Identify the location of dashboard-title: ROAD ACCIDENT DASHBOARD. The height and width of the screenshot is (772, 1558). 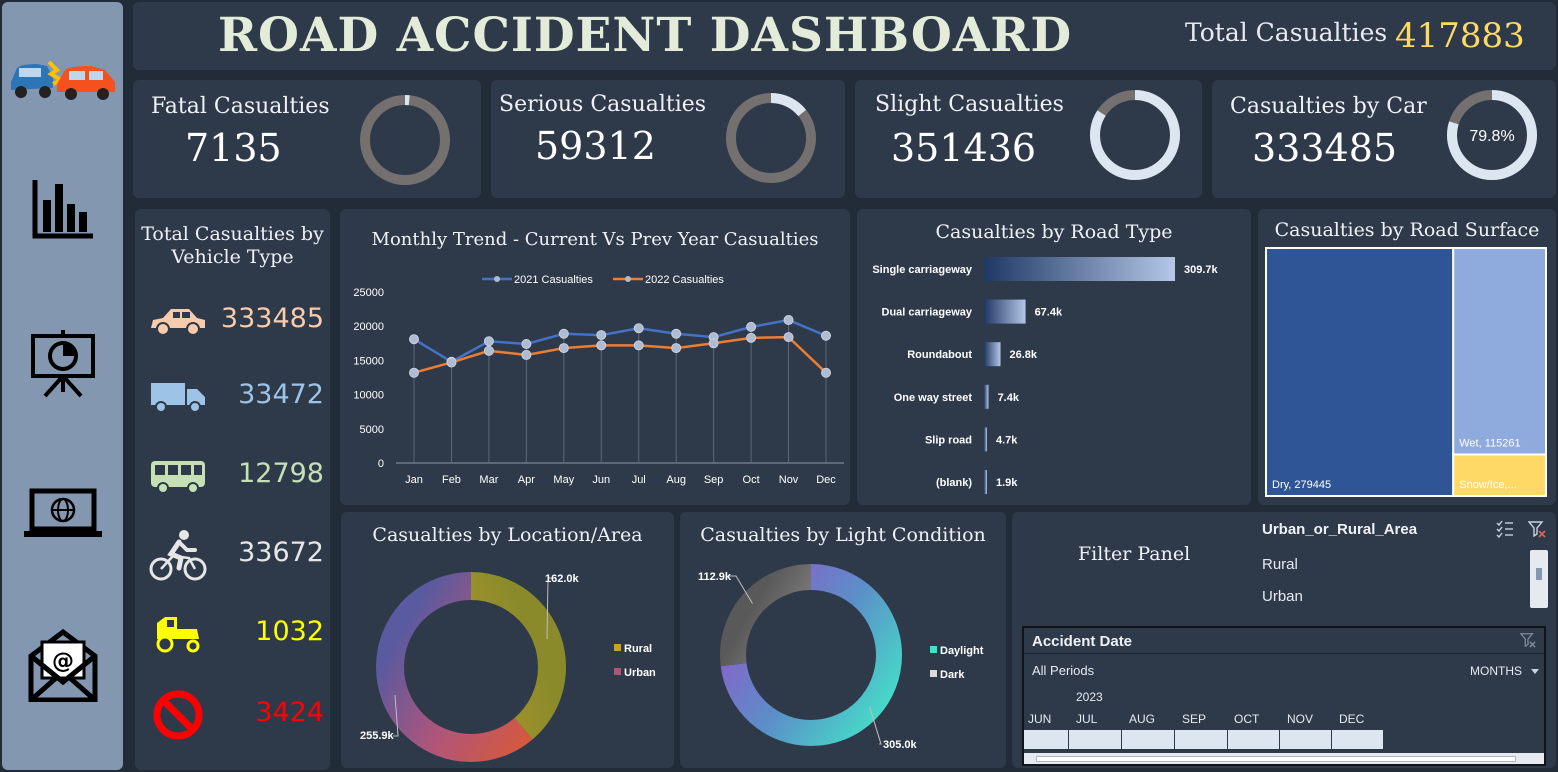
(645, 35).